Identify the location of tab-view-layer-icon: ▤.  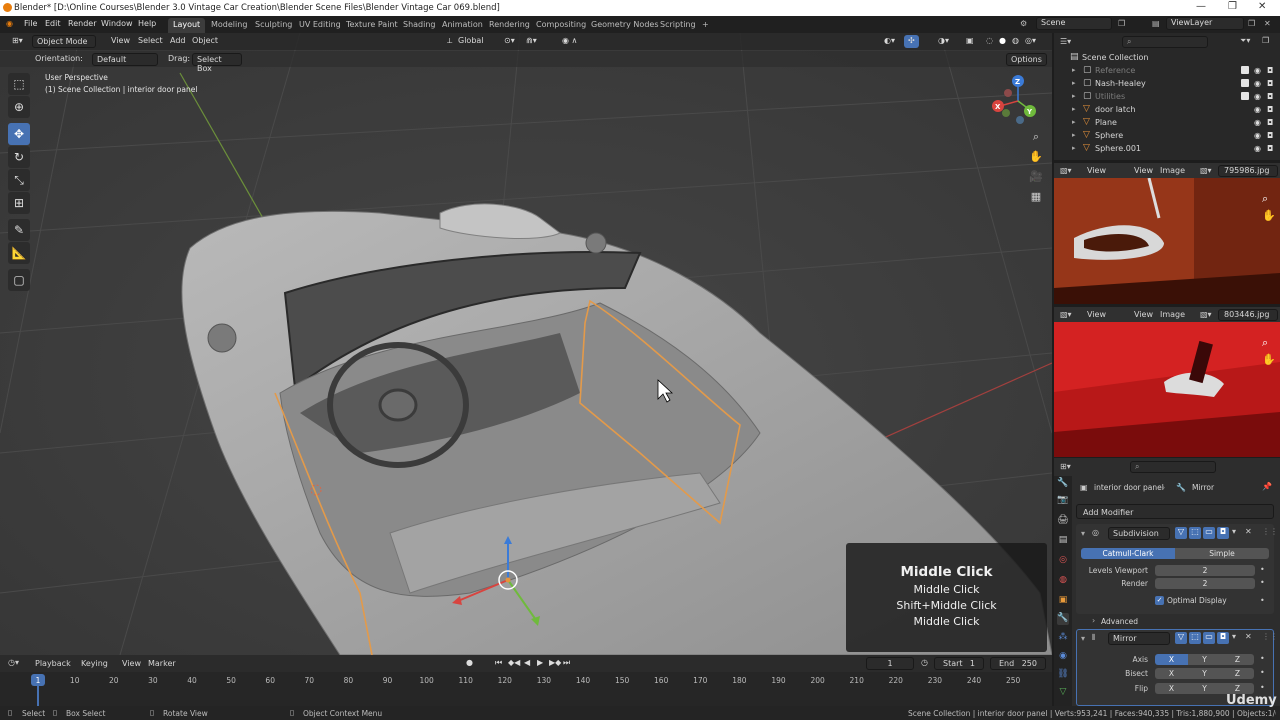
(1063, 541).